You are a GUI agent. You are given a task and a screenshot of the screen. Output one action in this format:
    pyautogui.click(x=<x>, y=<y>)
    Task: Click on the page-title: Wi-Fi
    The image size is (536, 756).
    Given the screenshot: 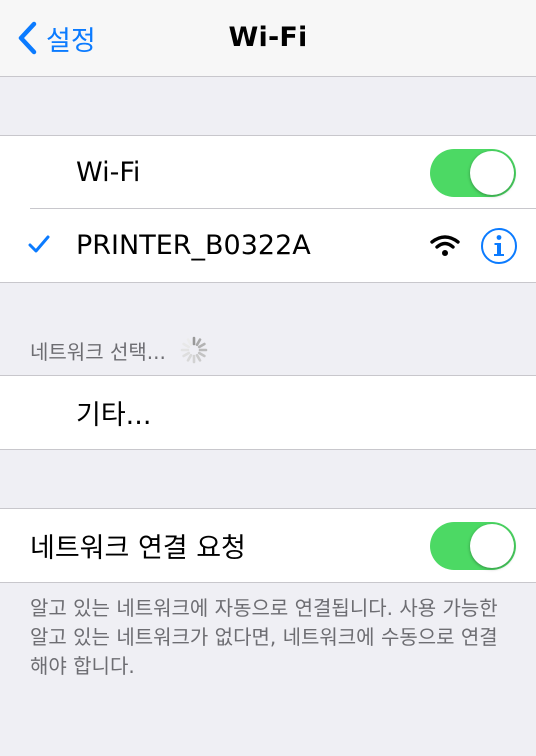 What is the action you would take?
    pyautogui.click(x=268, y=37)
    